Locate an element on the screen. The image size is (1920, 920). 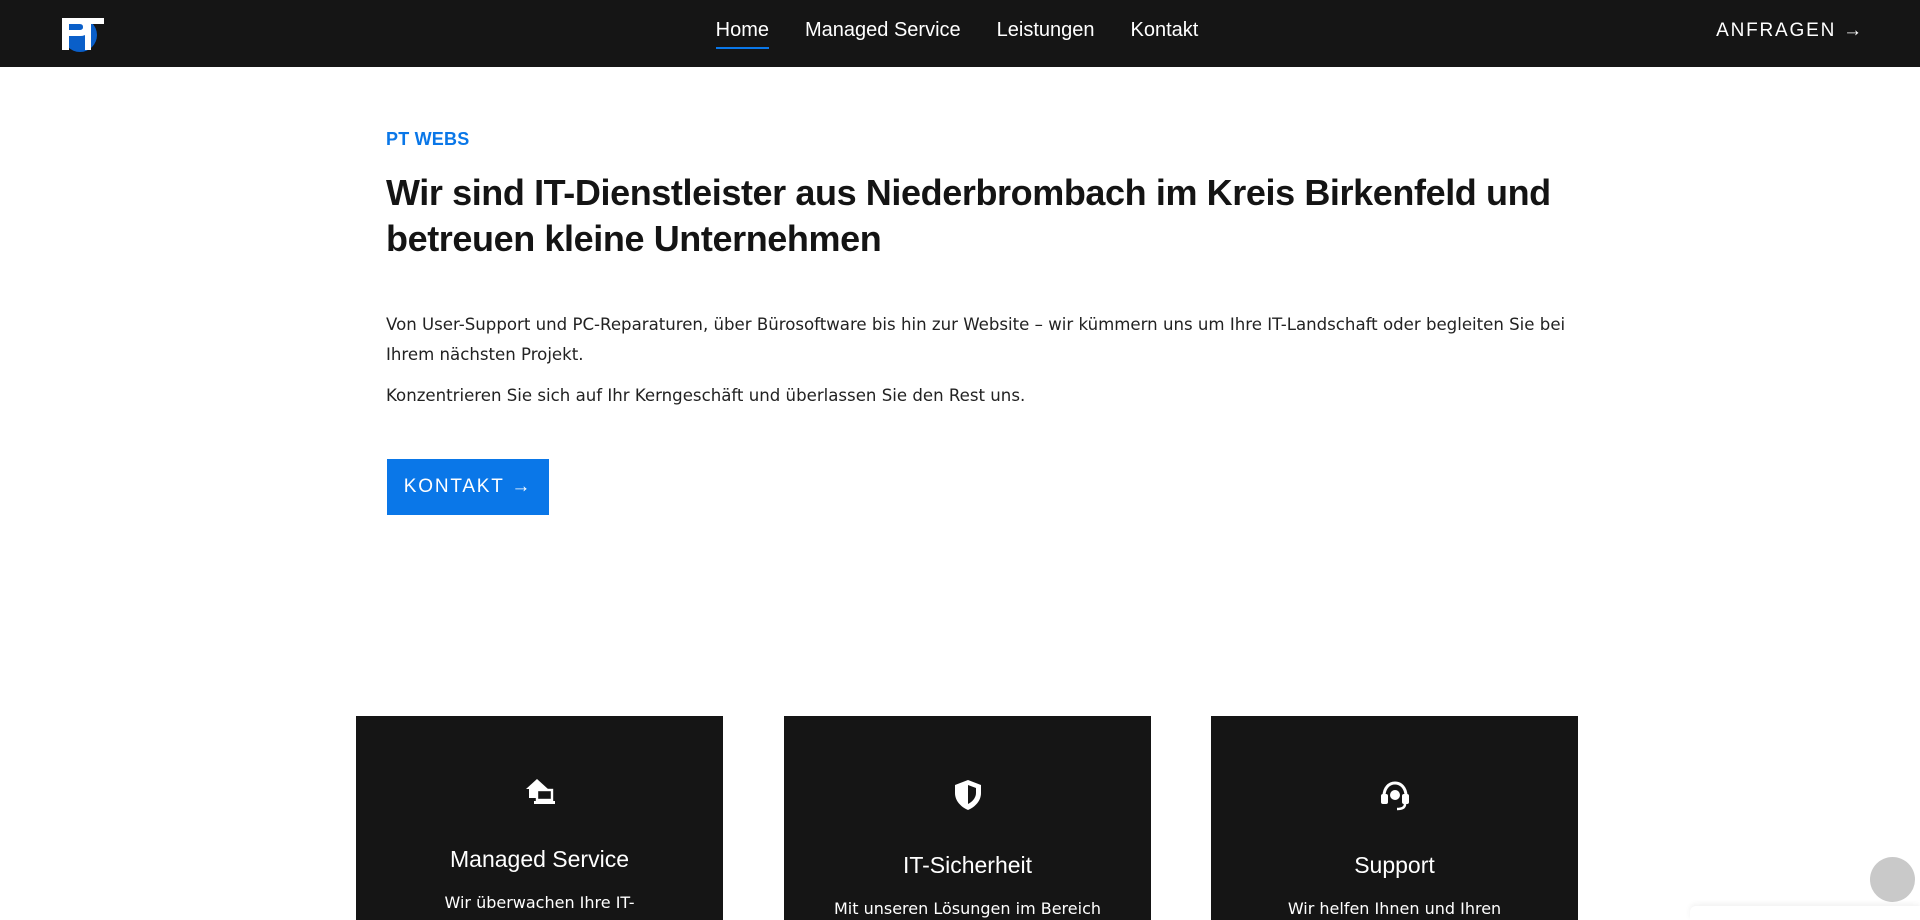
anfragen-button: ANFRAGEN → is located at coordinates (1790, 31).